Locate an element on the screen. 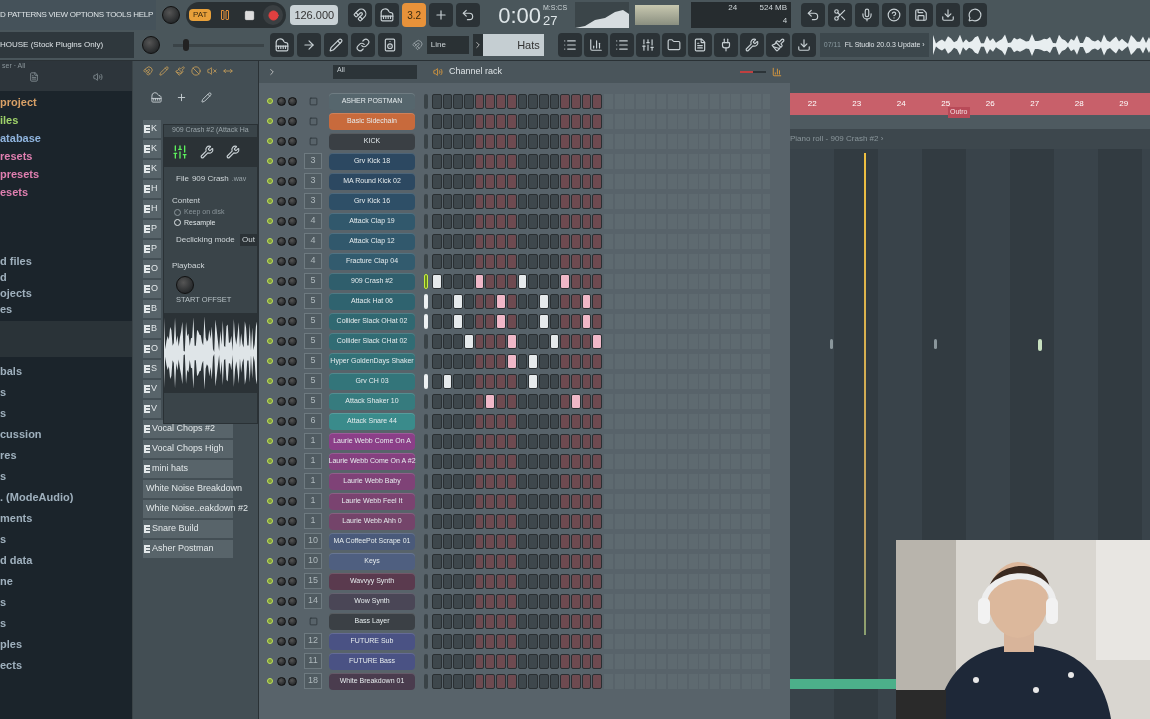 Image resolution: width=1150 pixels, height=719 pixels. menu-item: HELP is located at coordinates (143, 15).